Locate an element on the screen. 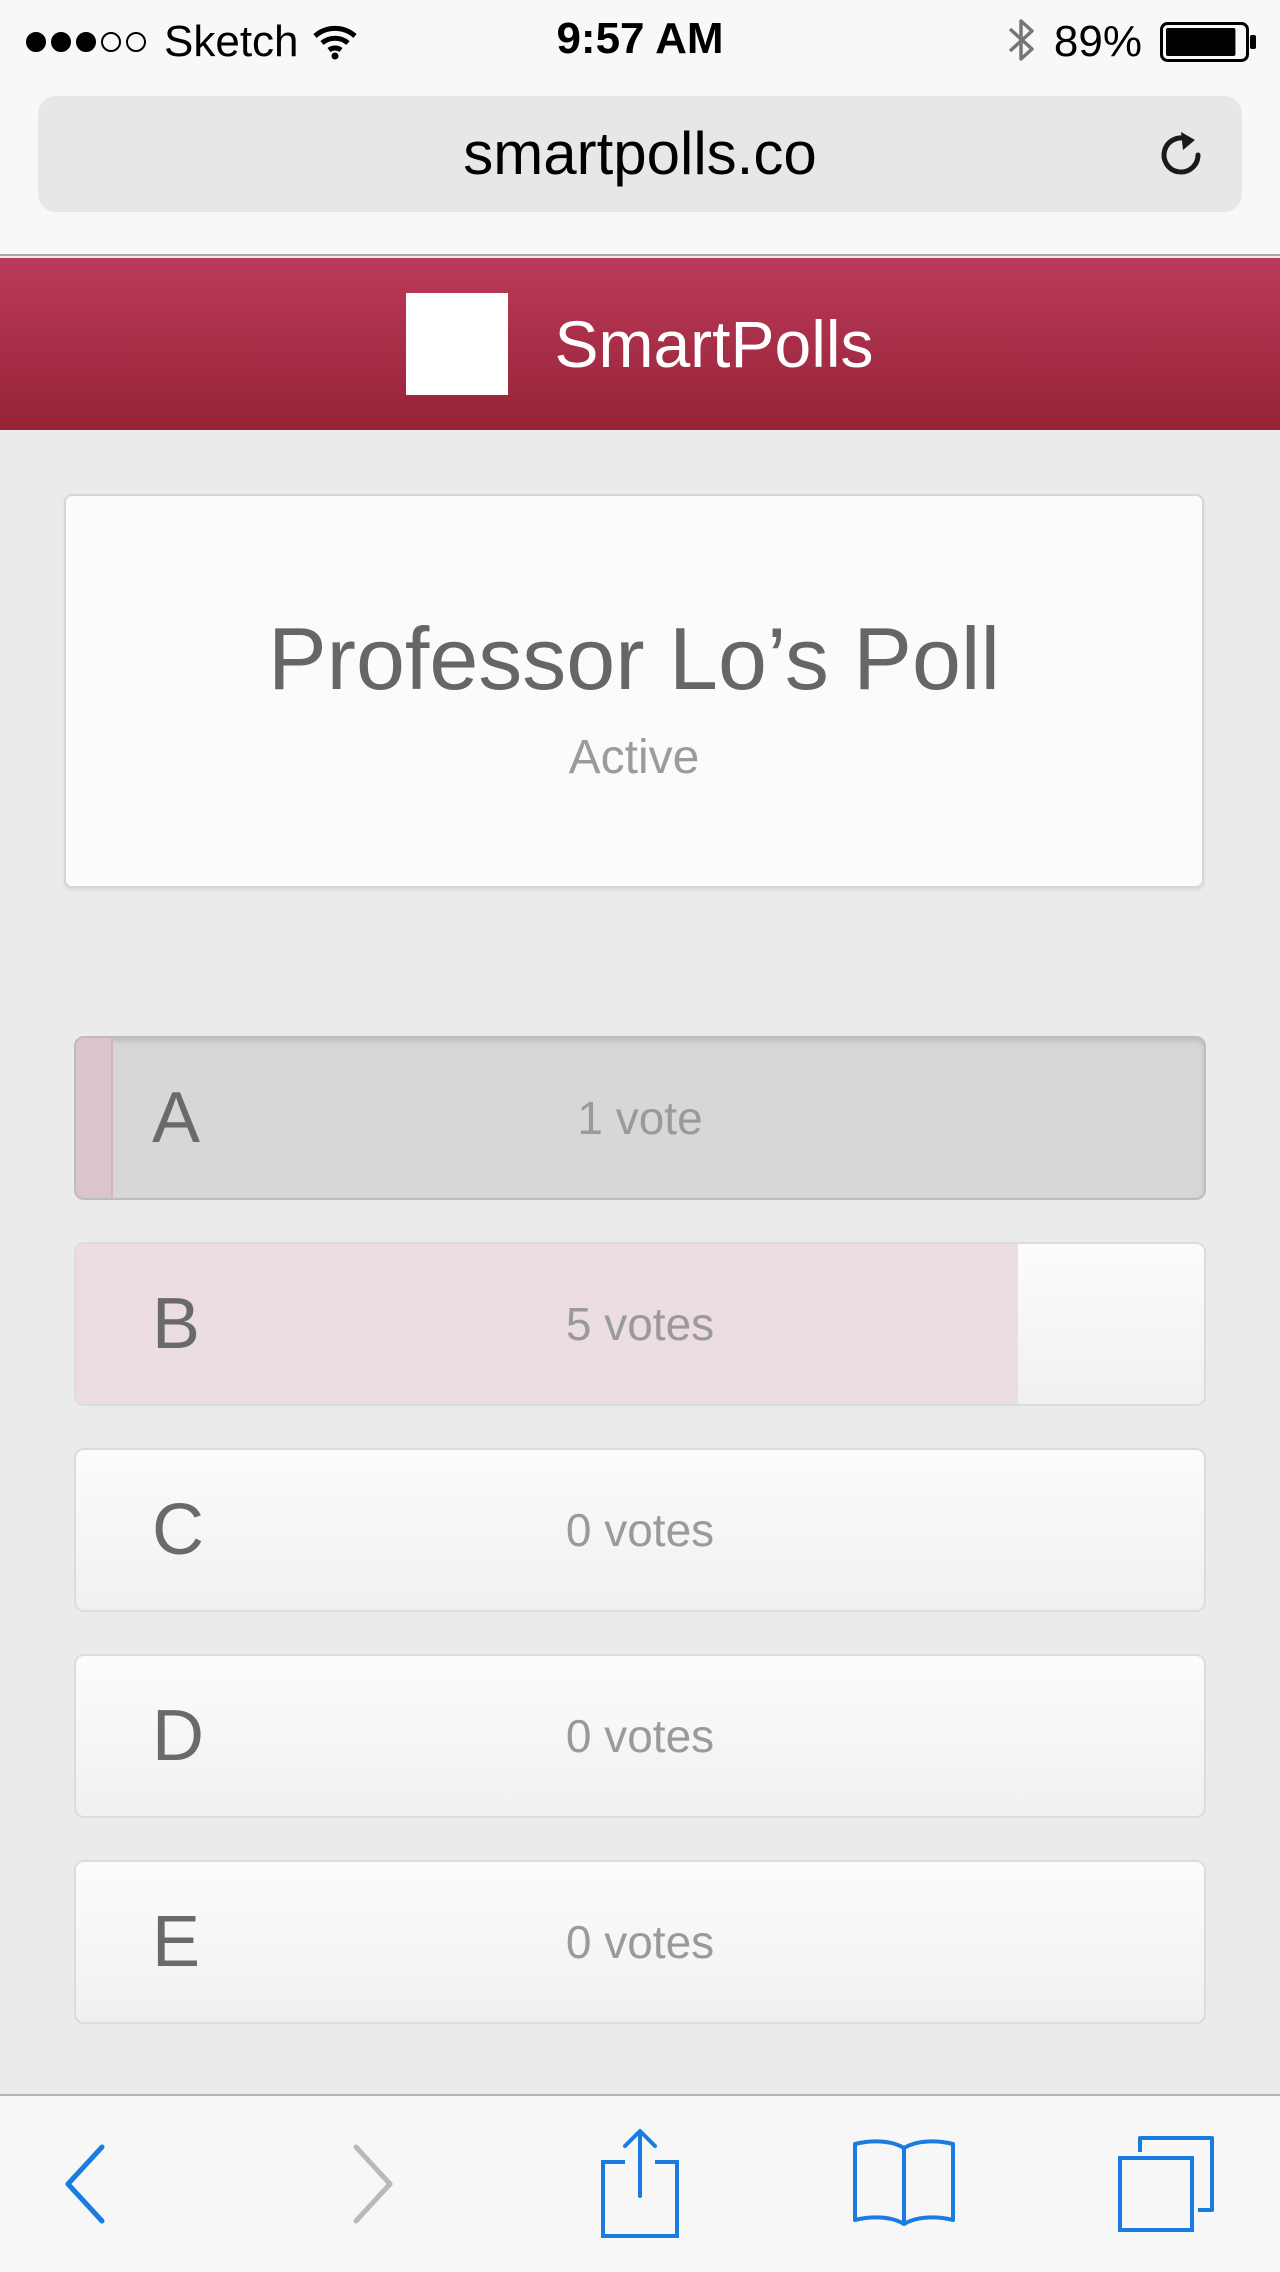 Image resolution: width=1280 pixels, height=2272 pixels. battery-icon is located at coordinates (1209, 42).